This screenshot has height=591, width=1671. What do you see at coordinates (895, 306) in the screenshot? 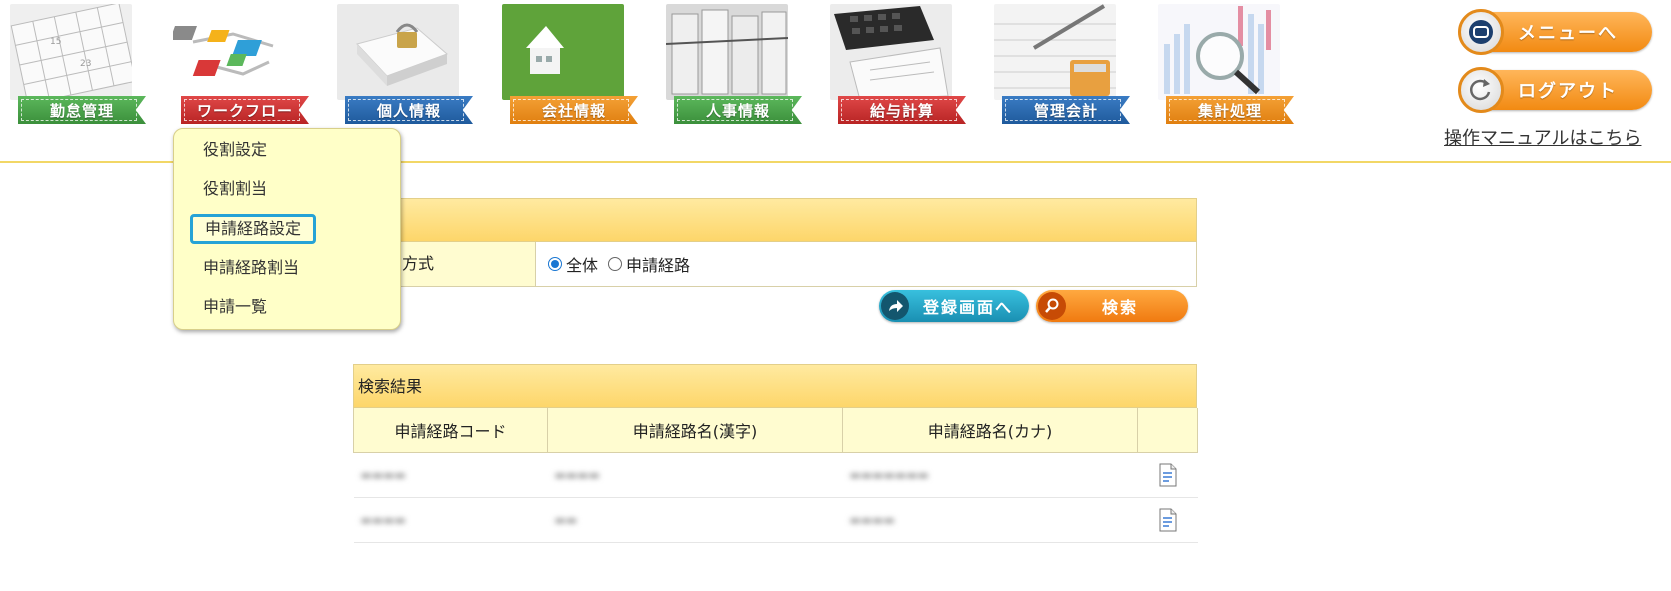
I see `arrow-right-icon` at bounding box center [895, 306].